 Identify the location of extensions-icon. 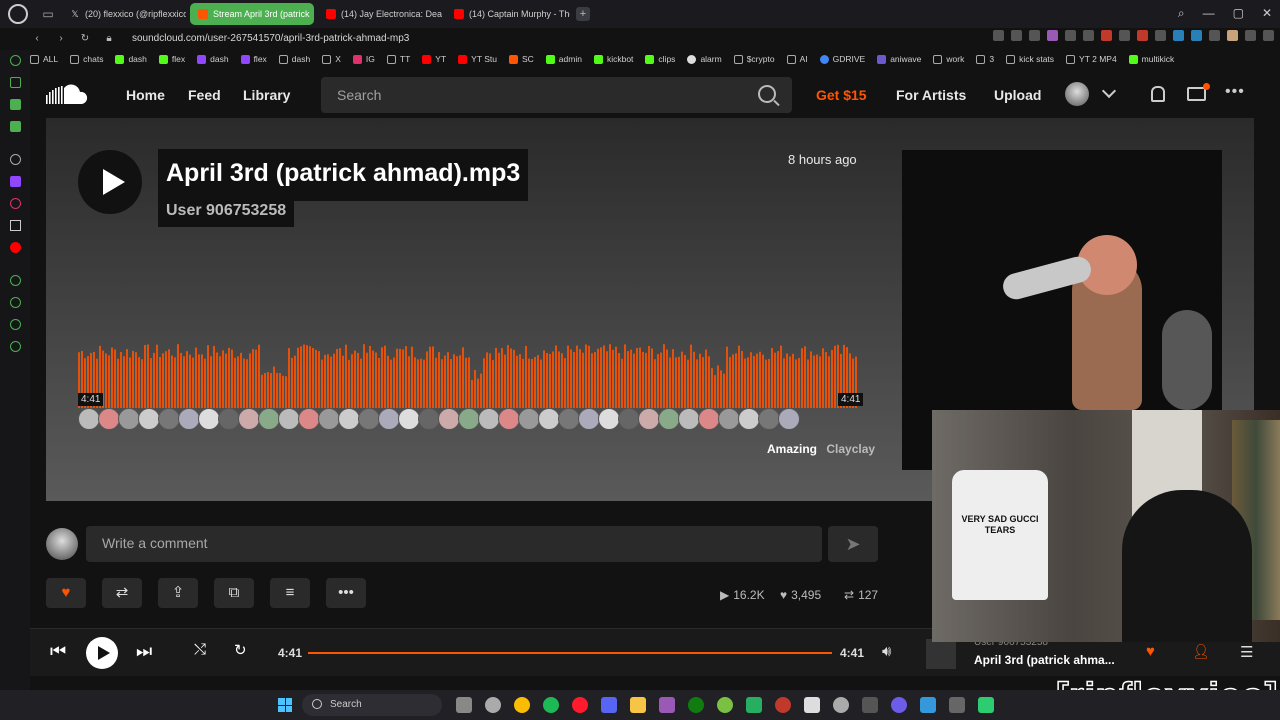
(15, 324).